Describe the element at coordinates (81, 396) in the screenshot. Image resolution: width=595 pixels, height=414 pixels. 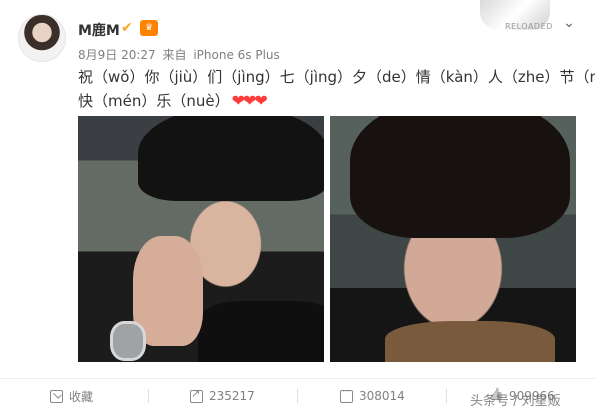
I see `favorite-label: 收藏` at that location.